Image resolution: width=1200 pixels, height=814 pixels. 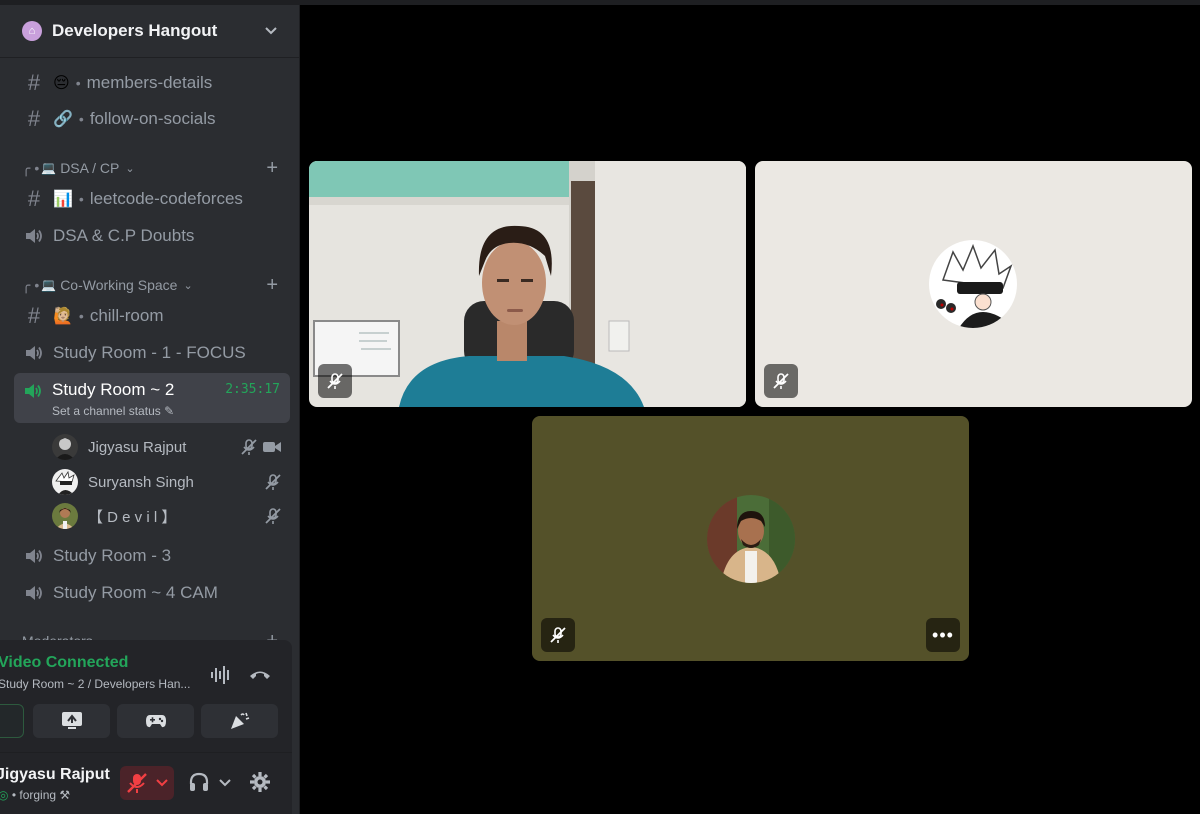 I want to click on channel-name: Study Room - 1 - FOCUS, so click(x=149, y=352).